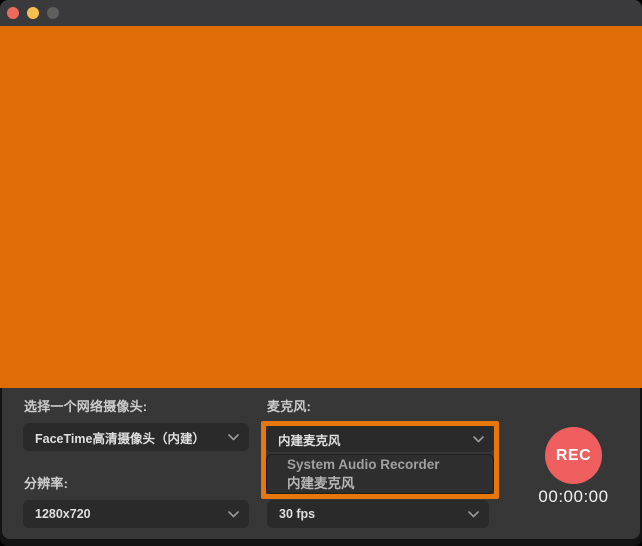 This screenshot has width=642, height=546. Describe the element at coordinates (309, 440) in the screenshot. I see `microphone-select-value: 内建麦克风` at that location.